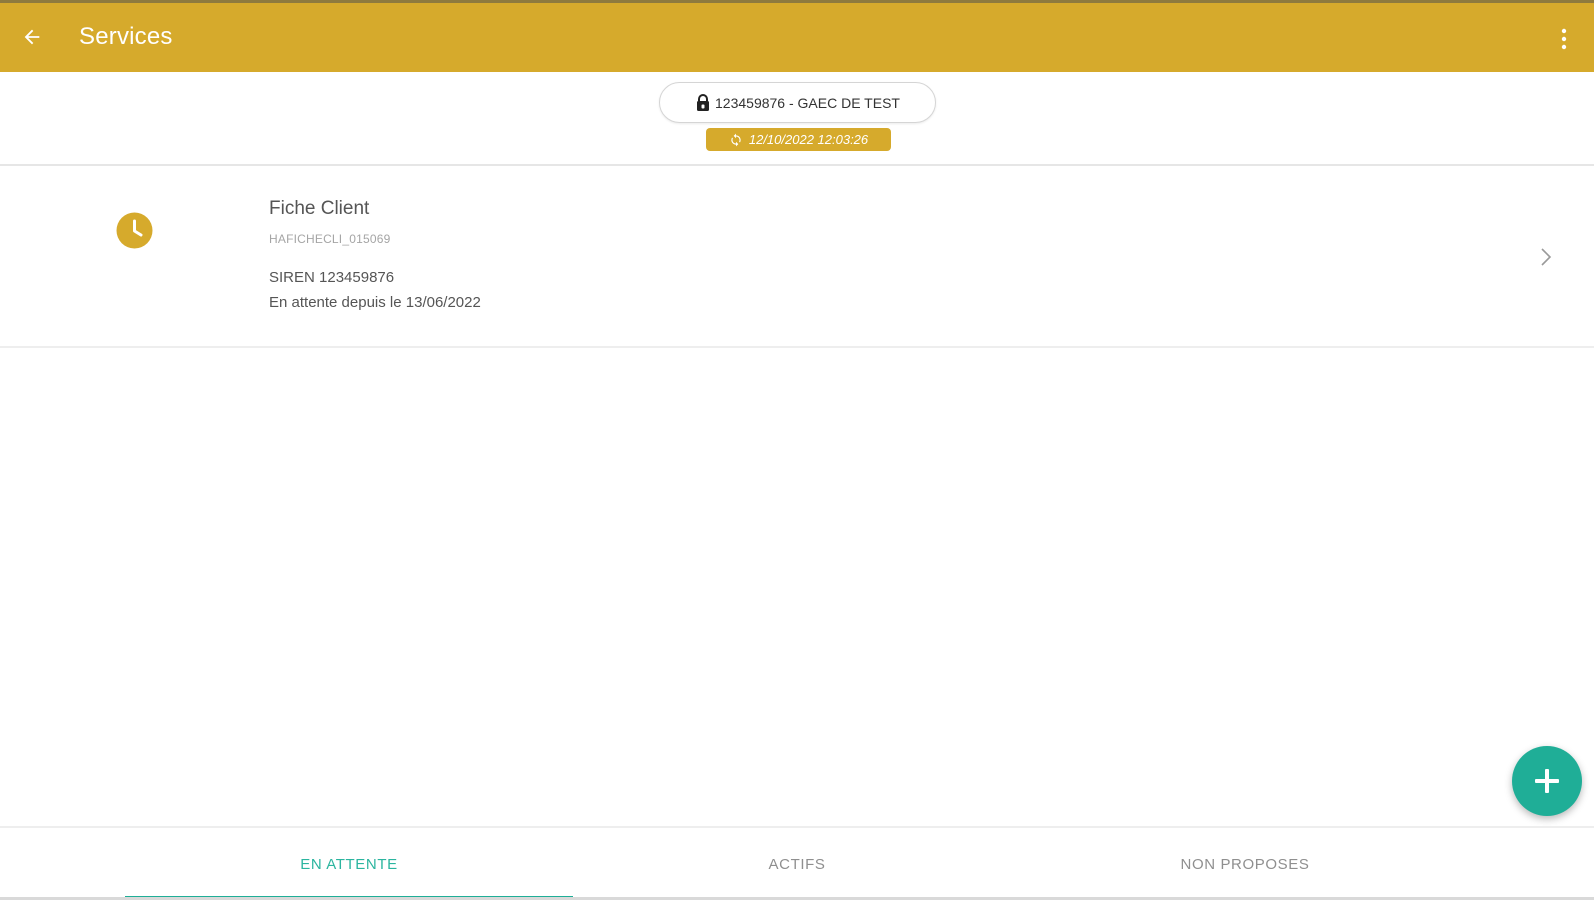 Image resolution: width=1594 pixels, height=900 pixels. I want to click on plus-icon, so click(1547, 781).